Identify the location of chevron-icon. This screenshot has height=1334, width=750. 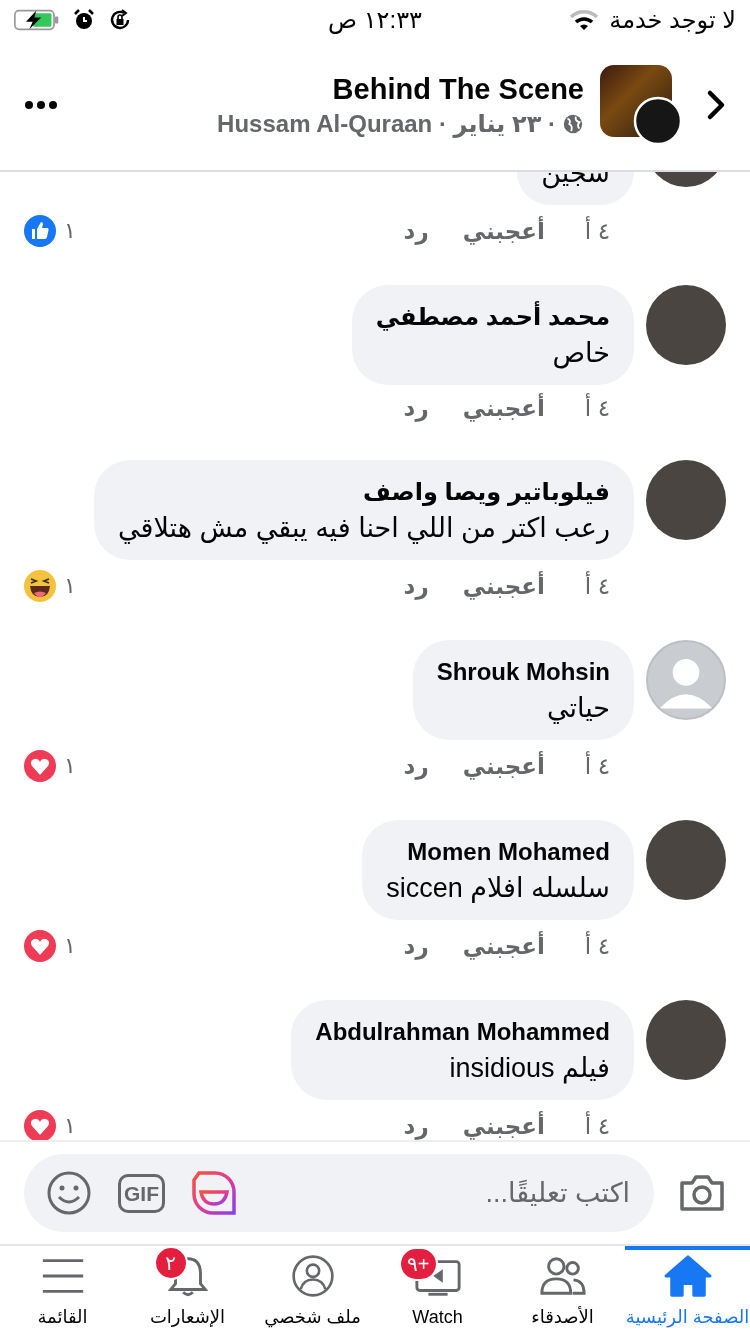
(716, 105).